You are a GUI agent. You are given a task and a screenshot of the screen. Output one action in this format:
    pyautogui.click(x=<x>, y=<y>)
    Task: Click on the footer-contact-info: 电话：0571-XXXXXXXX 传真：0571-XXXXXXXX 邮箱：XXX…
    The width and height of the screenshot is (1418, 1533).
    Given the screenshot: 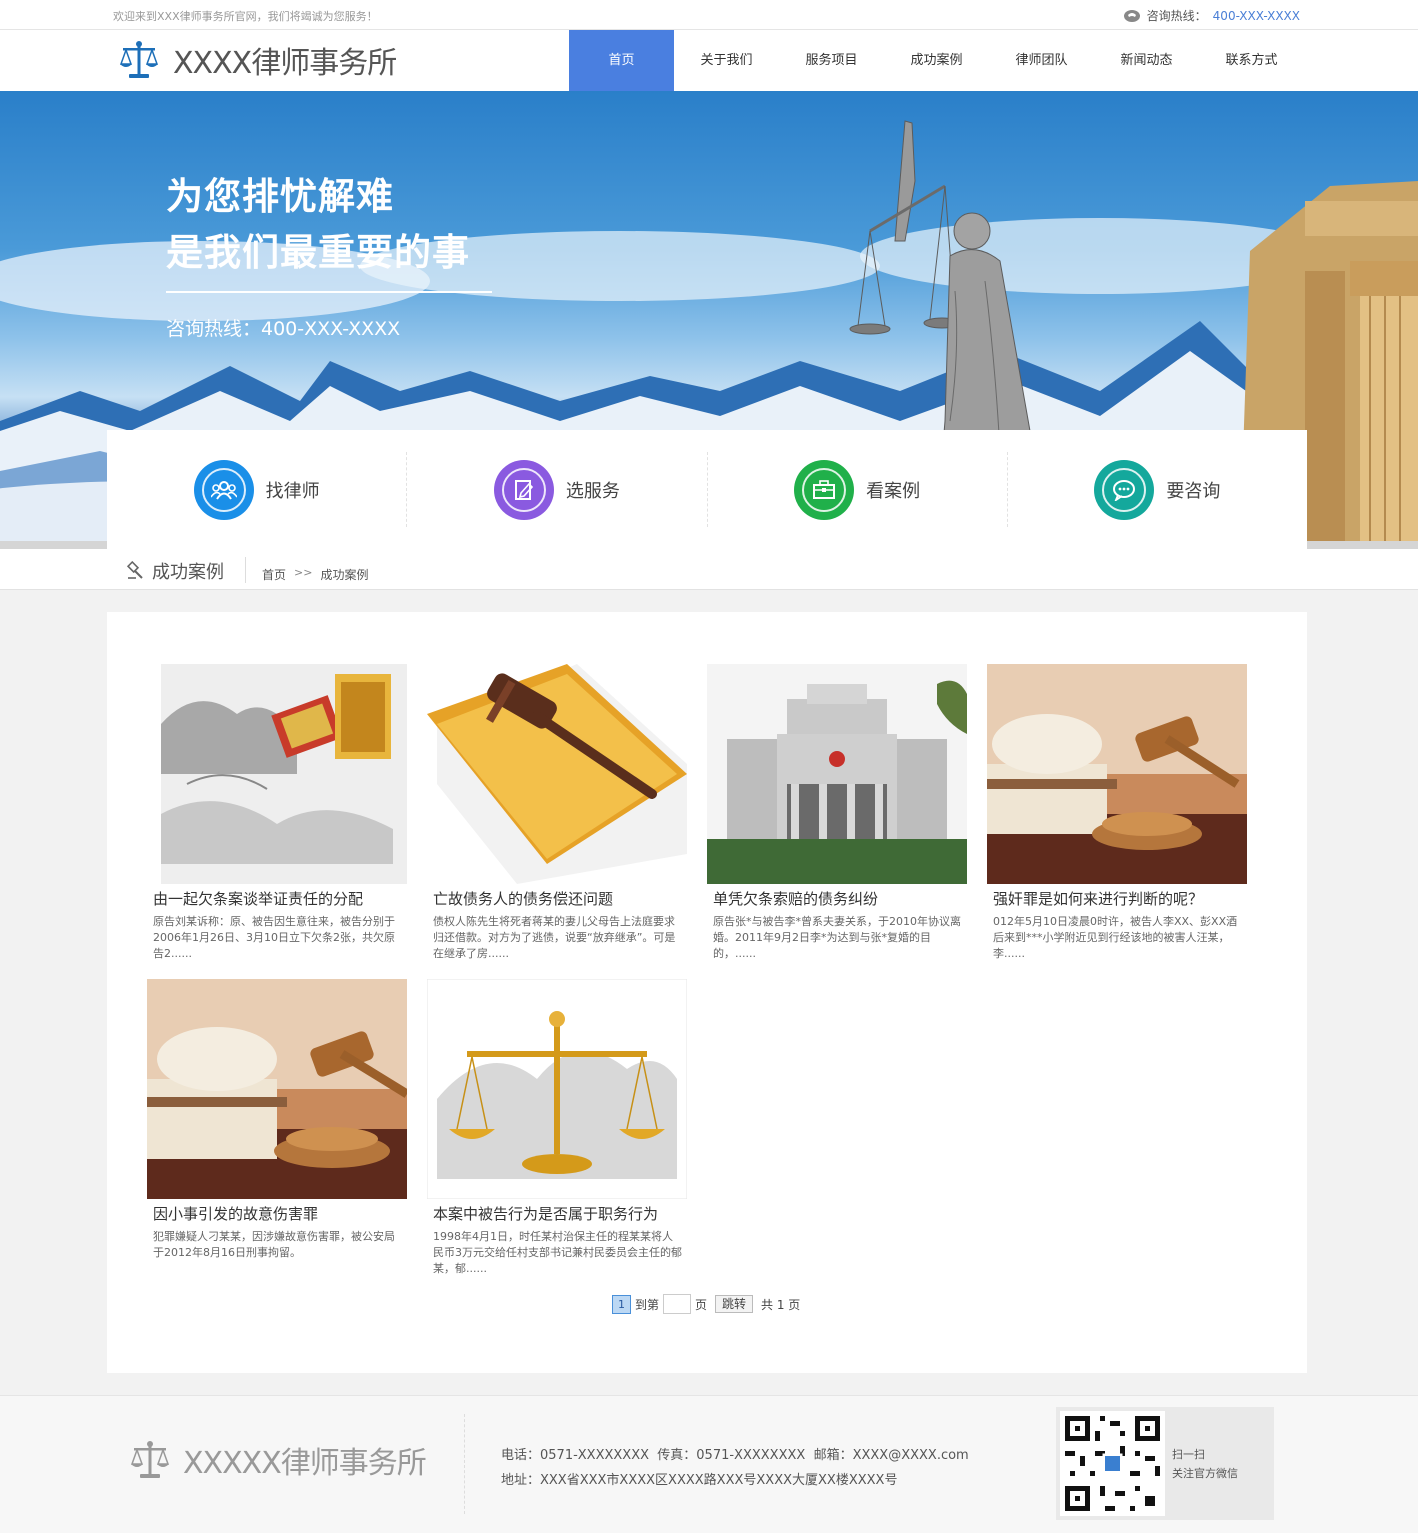 What is the action you would take?
    pyautogui.click(x=735, y=1468)
    